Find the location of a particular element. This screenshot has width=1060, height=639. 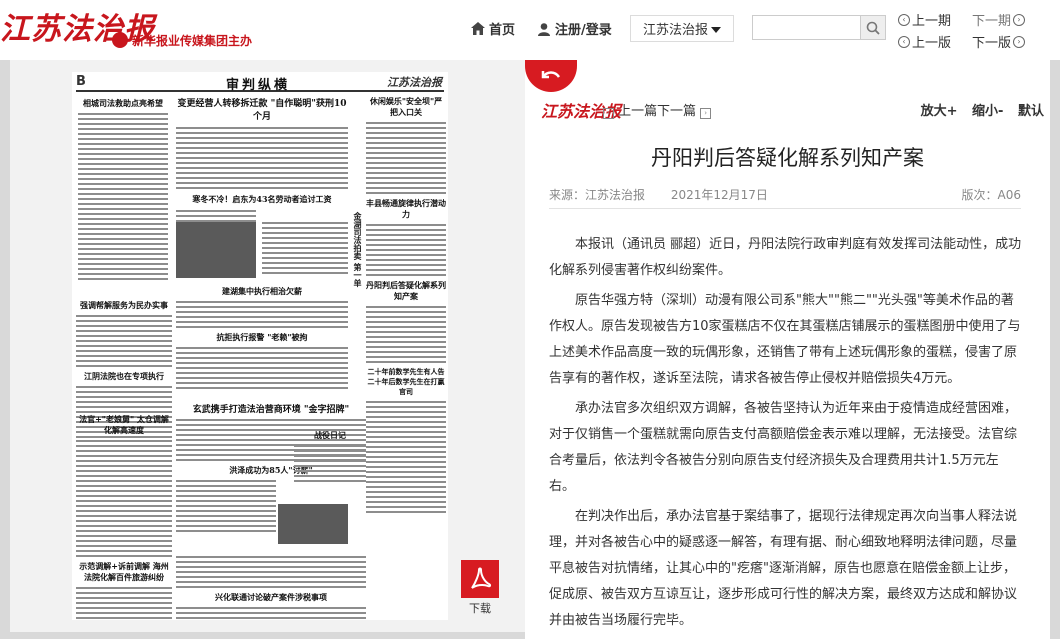

home-icon is located at coordinates (478, 28).